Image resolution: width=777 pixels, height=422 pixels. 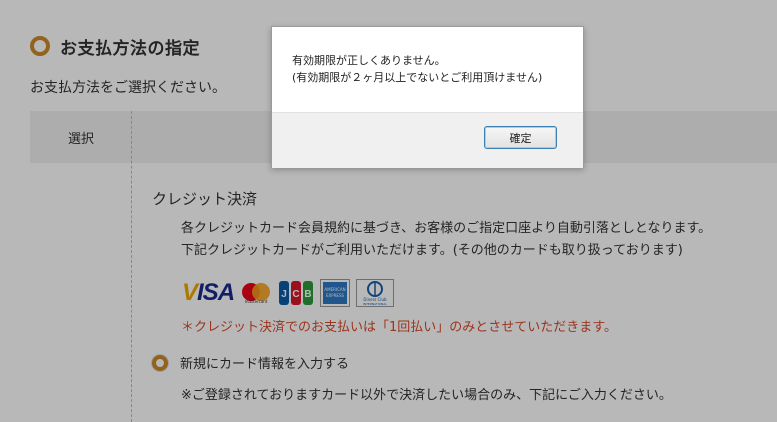 I want to click on ok-button: 確定, so click(x=520, y=137).